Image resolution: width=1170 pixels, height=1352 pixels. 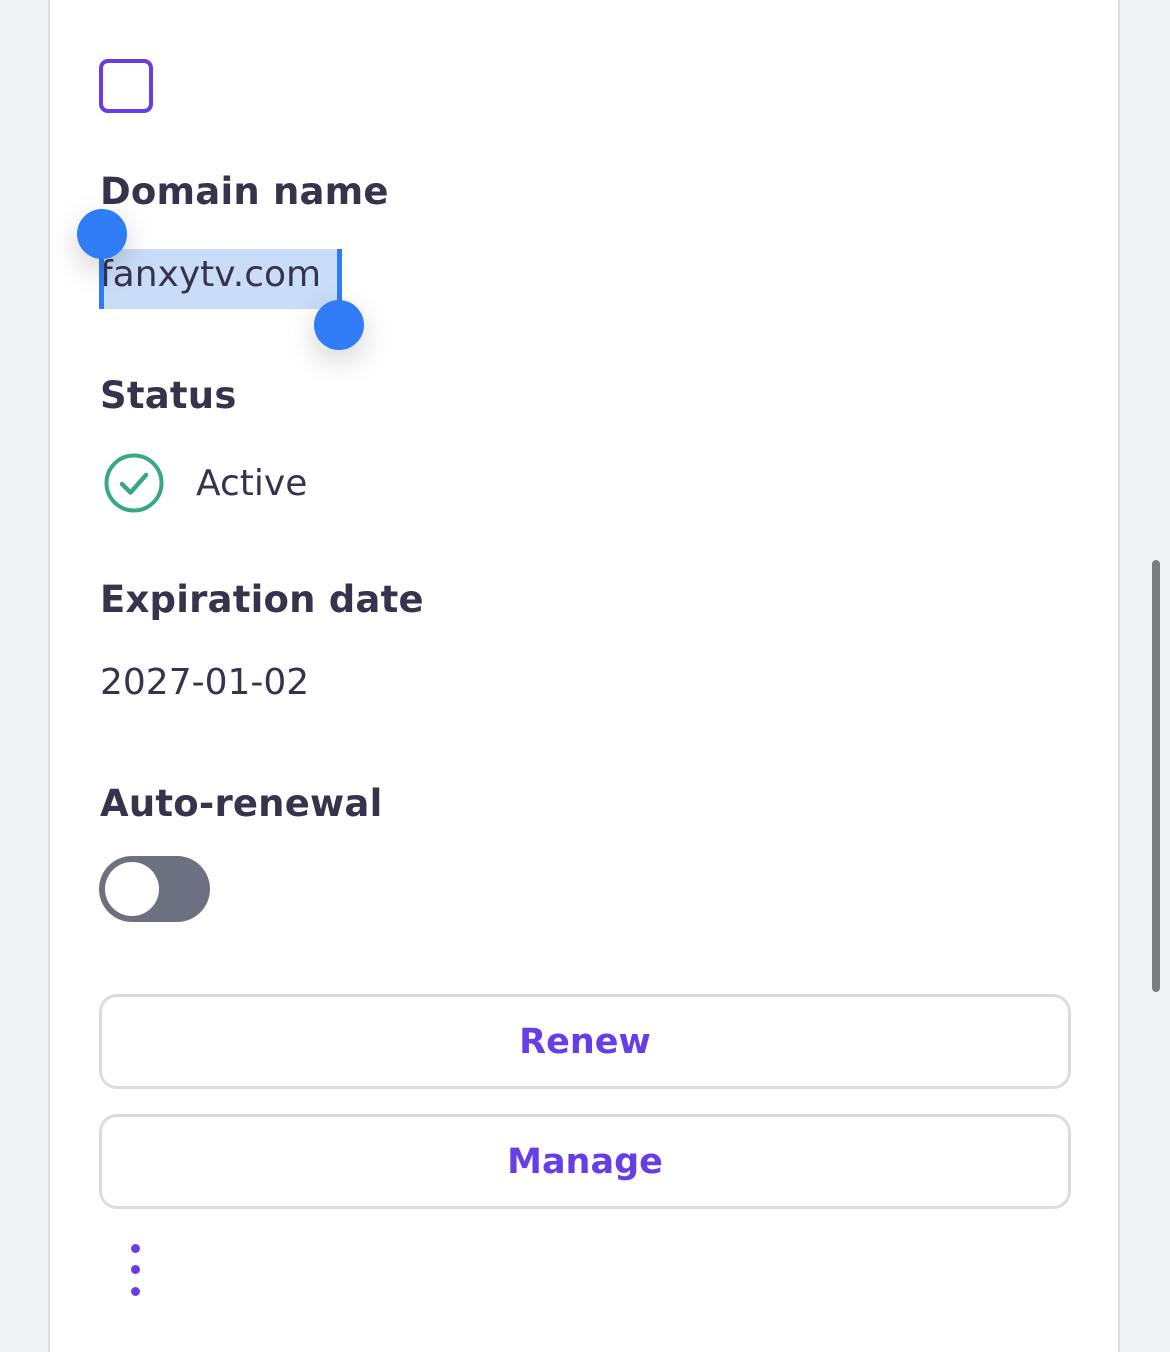 I want to click on status-label: Status, so click(x=168, y=395).